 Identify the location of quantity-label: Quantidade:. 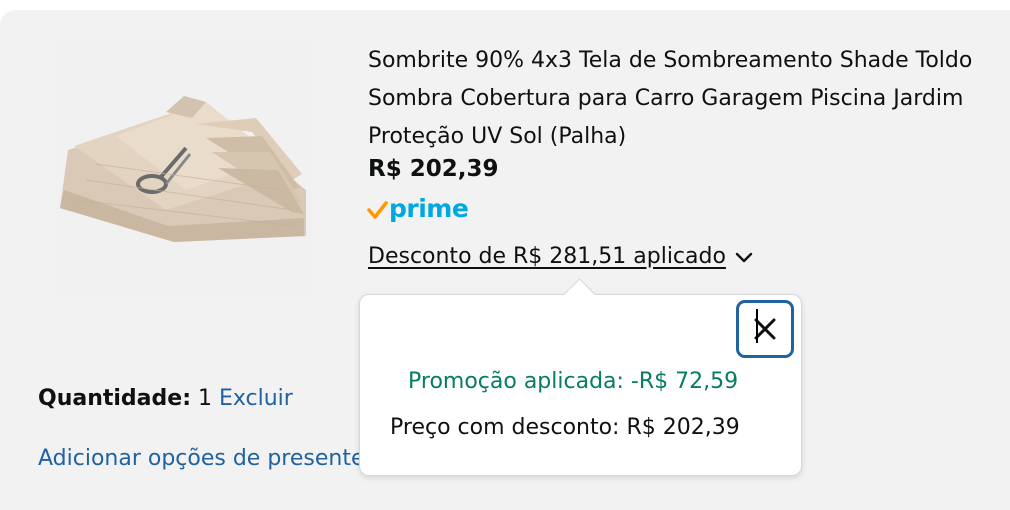
(114, 398).